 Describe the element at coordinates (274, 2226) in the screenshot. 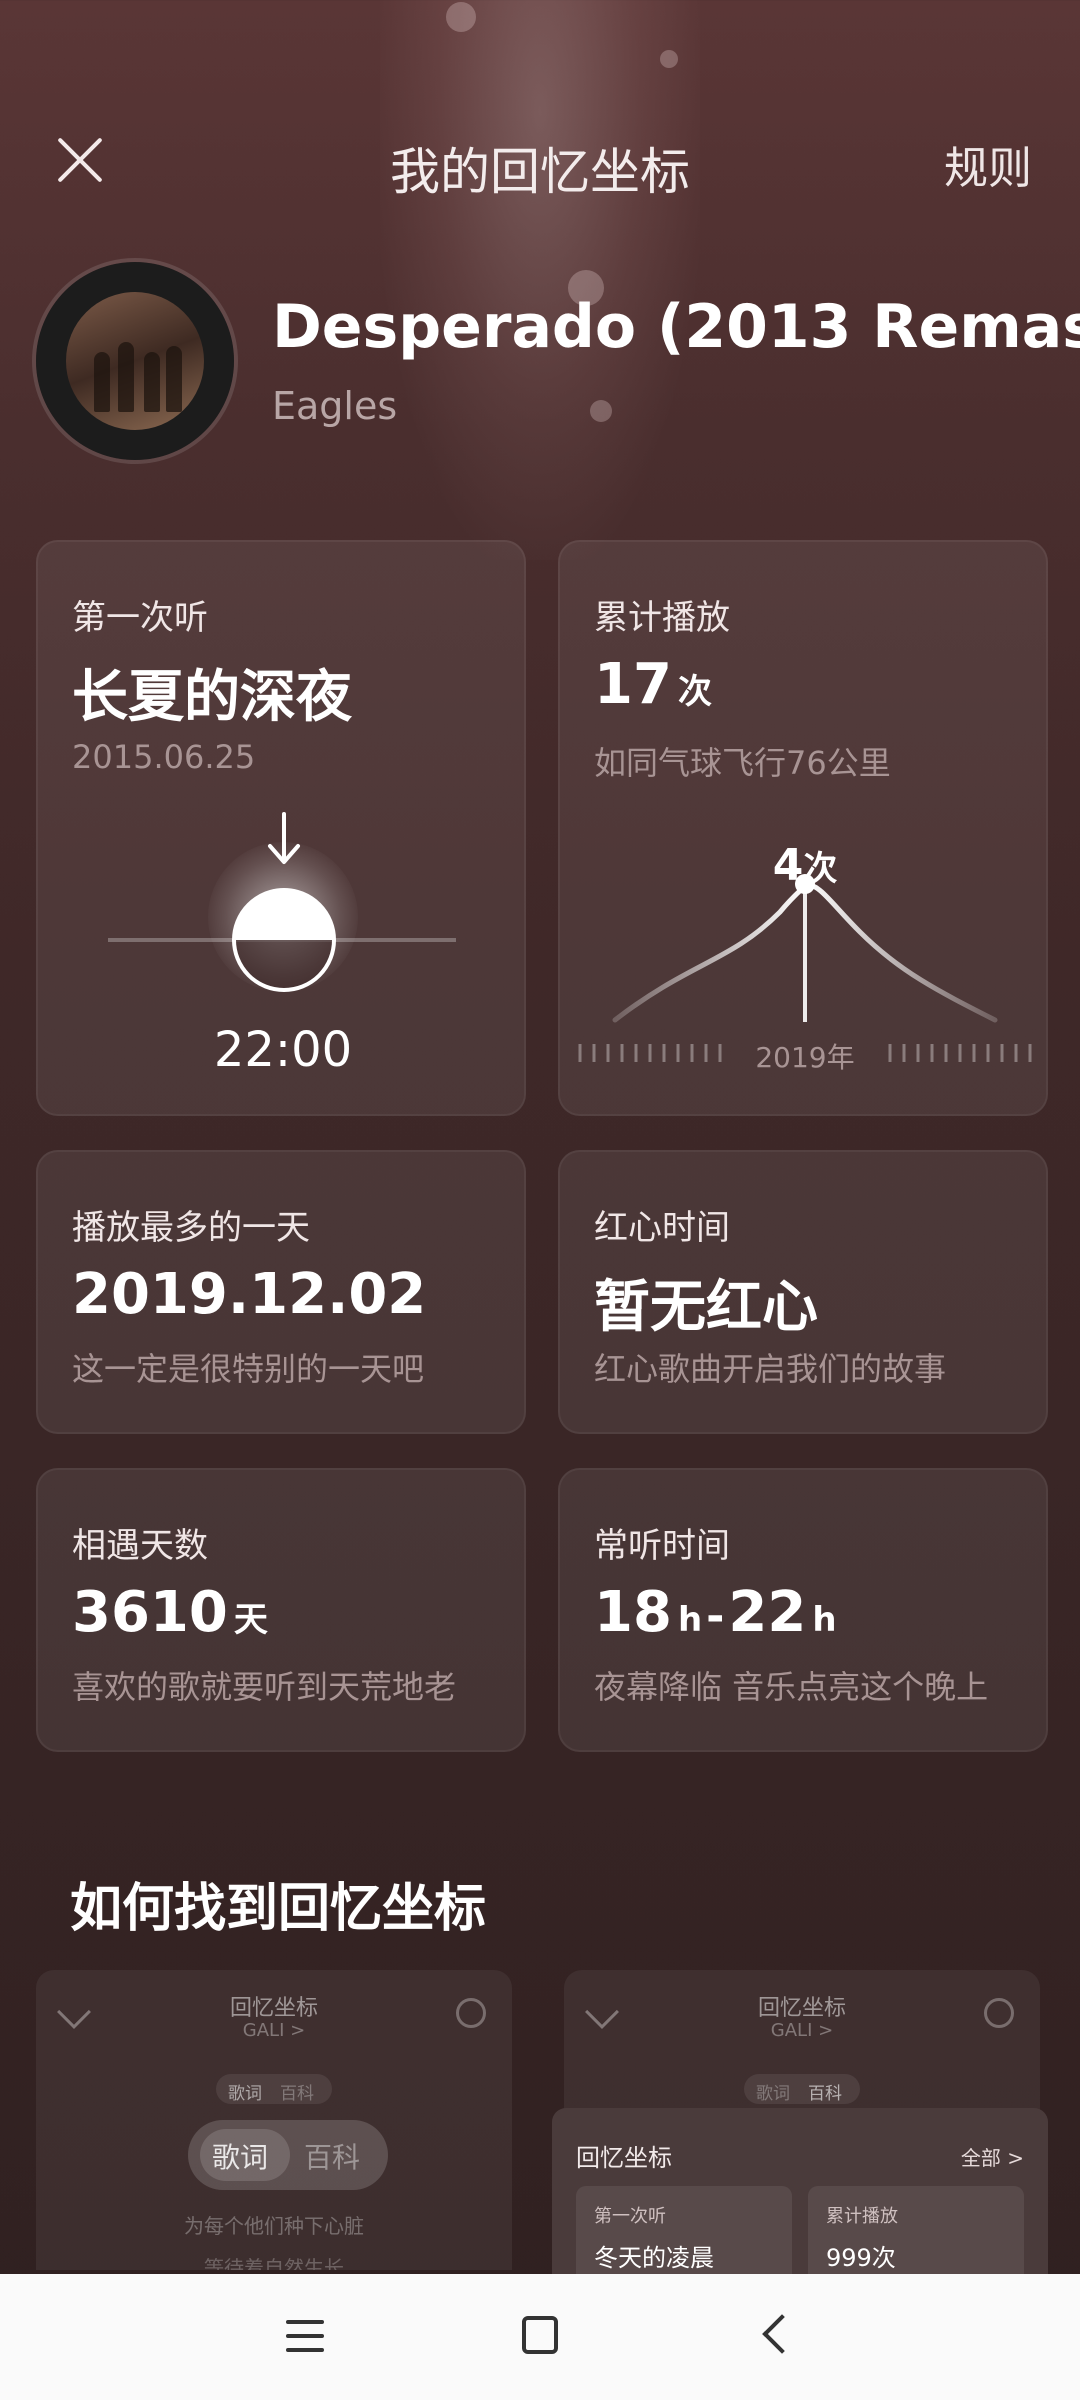

I see `preview-lyric-line: 为每个他们种下心脏` at that location.